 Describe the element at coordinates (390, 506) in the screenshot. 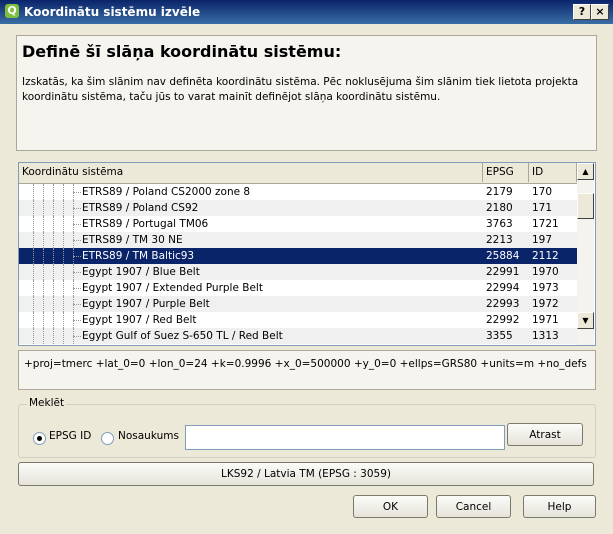

I see `ok-button: OK` at that location.